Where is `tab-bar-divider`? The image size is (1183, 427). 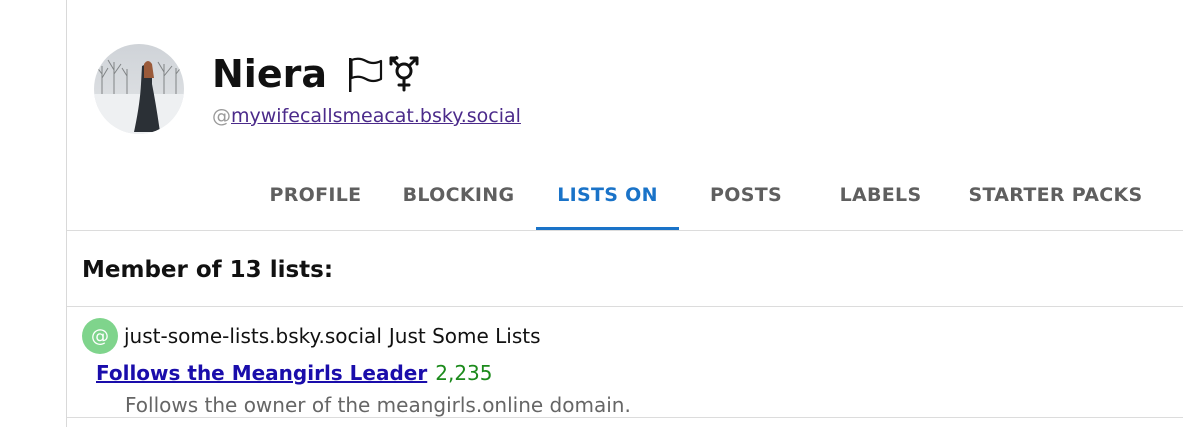
tab-bar-divider is located at coordinates (625, 230).